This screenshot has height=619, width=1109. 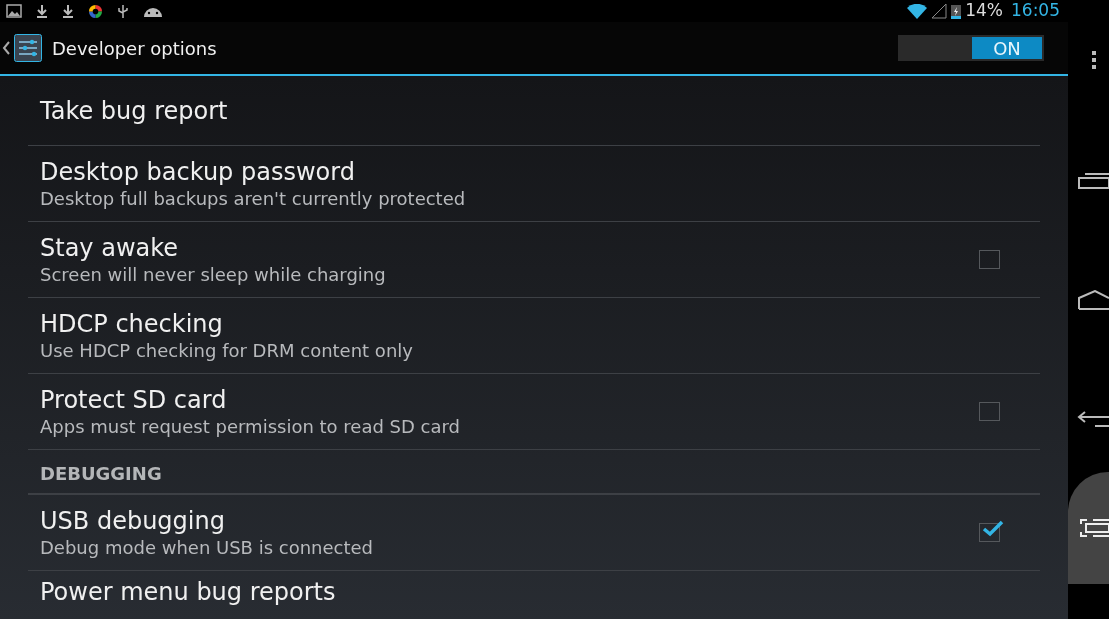 What do you see at coordinates (101, 473) in the screenshot?
I see `section-header: DEBUGGING` at bounding box center [101, 473].